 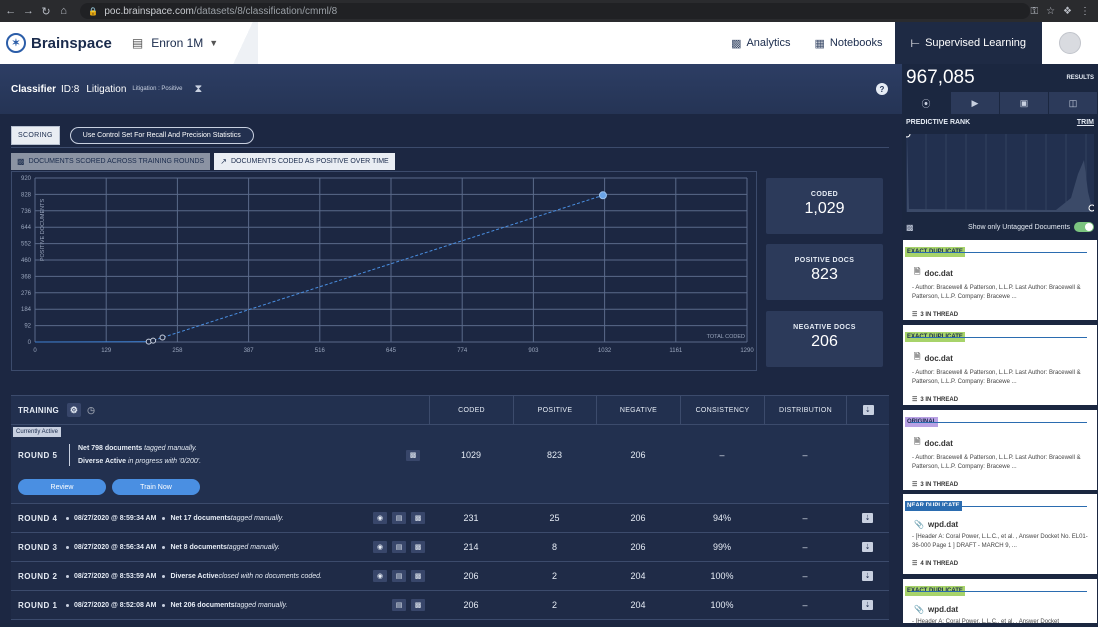 I want to click on x-axis-label: TOTAL CODED, so click(x=726, y=337).